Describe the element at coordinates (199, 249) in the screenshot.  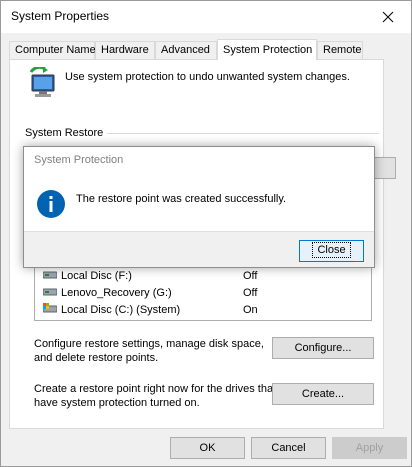
I see `dialog-footer: Close` at that location.